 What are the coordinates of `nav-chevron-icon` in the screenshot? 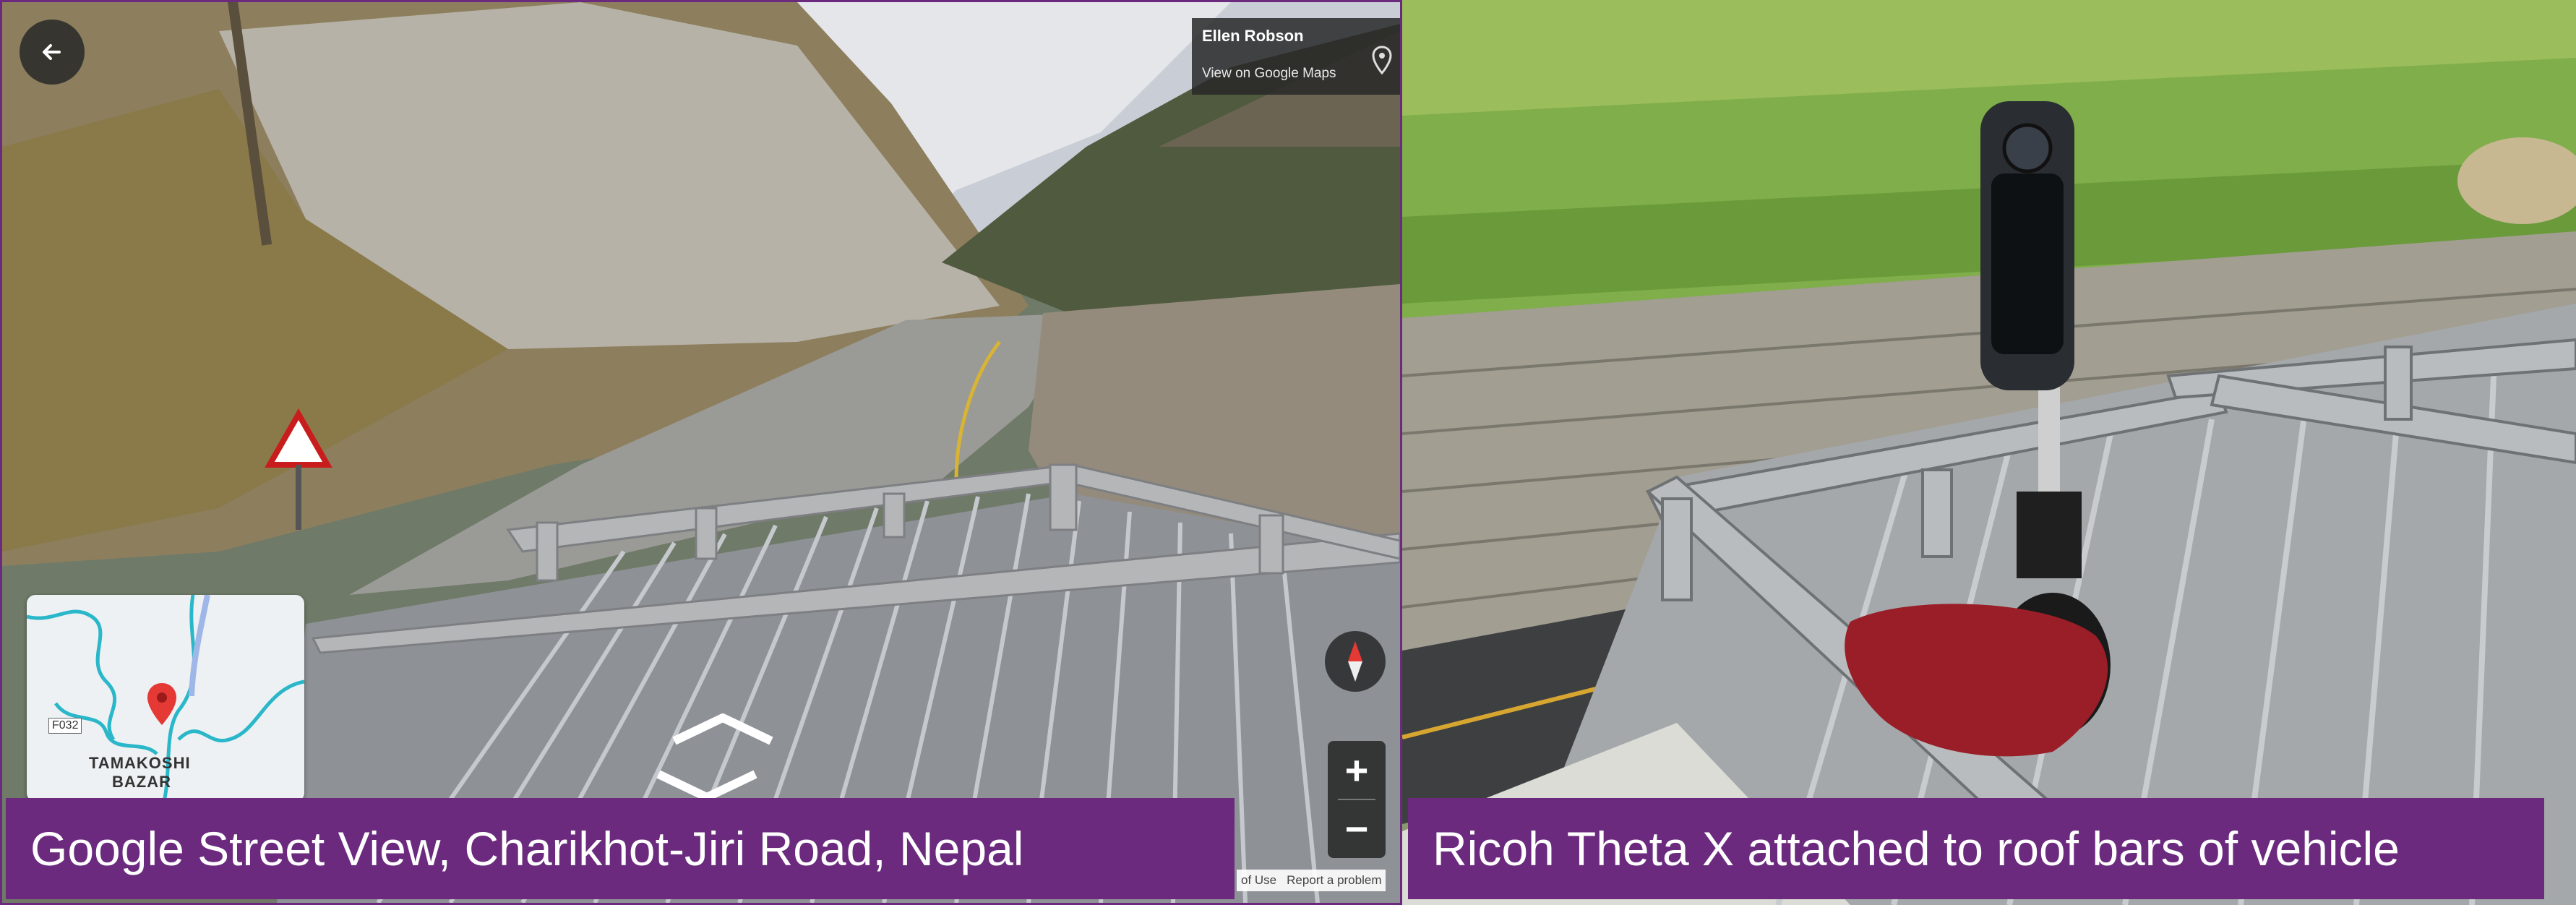 It's located at (723, 729).